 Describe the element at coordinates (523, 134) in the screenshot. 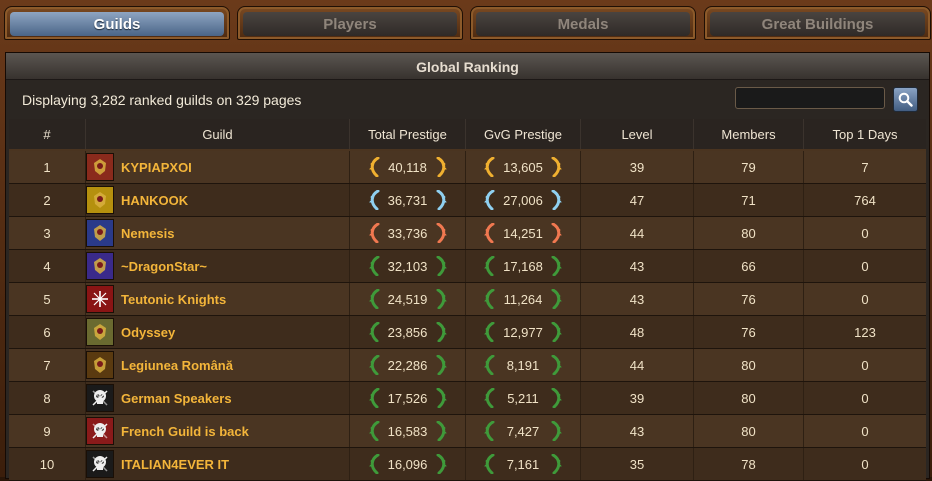

I see `col-gvg-prestige-header: GvG Prestige` at that location.